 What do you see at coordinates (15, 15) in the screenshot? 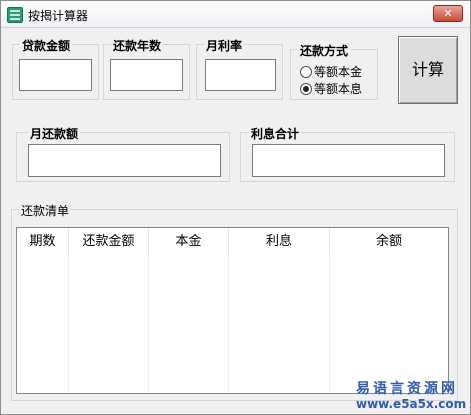
I see `calculator-app-icon` at bounding box center [15, 15].